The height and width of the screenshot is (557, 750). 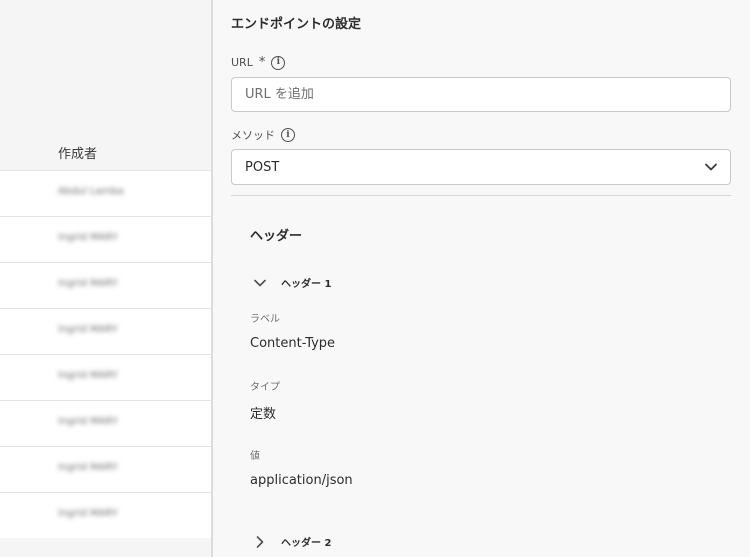 What do you see at coordinates (77, 152) in the screenshot?
I see `column-header-author: 作成者` at bounding box center [77, 152].